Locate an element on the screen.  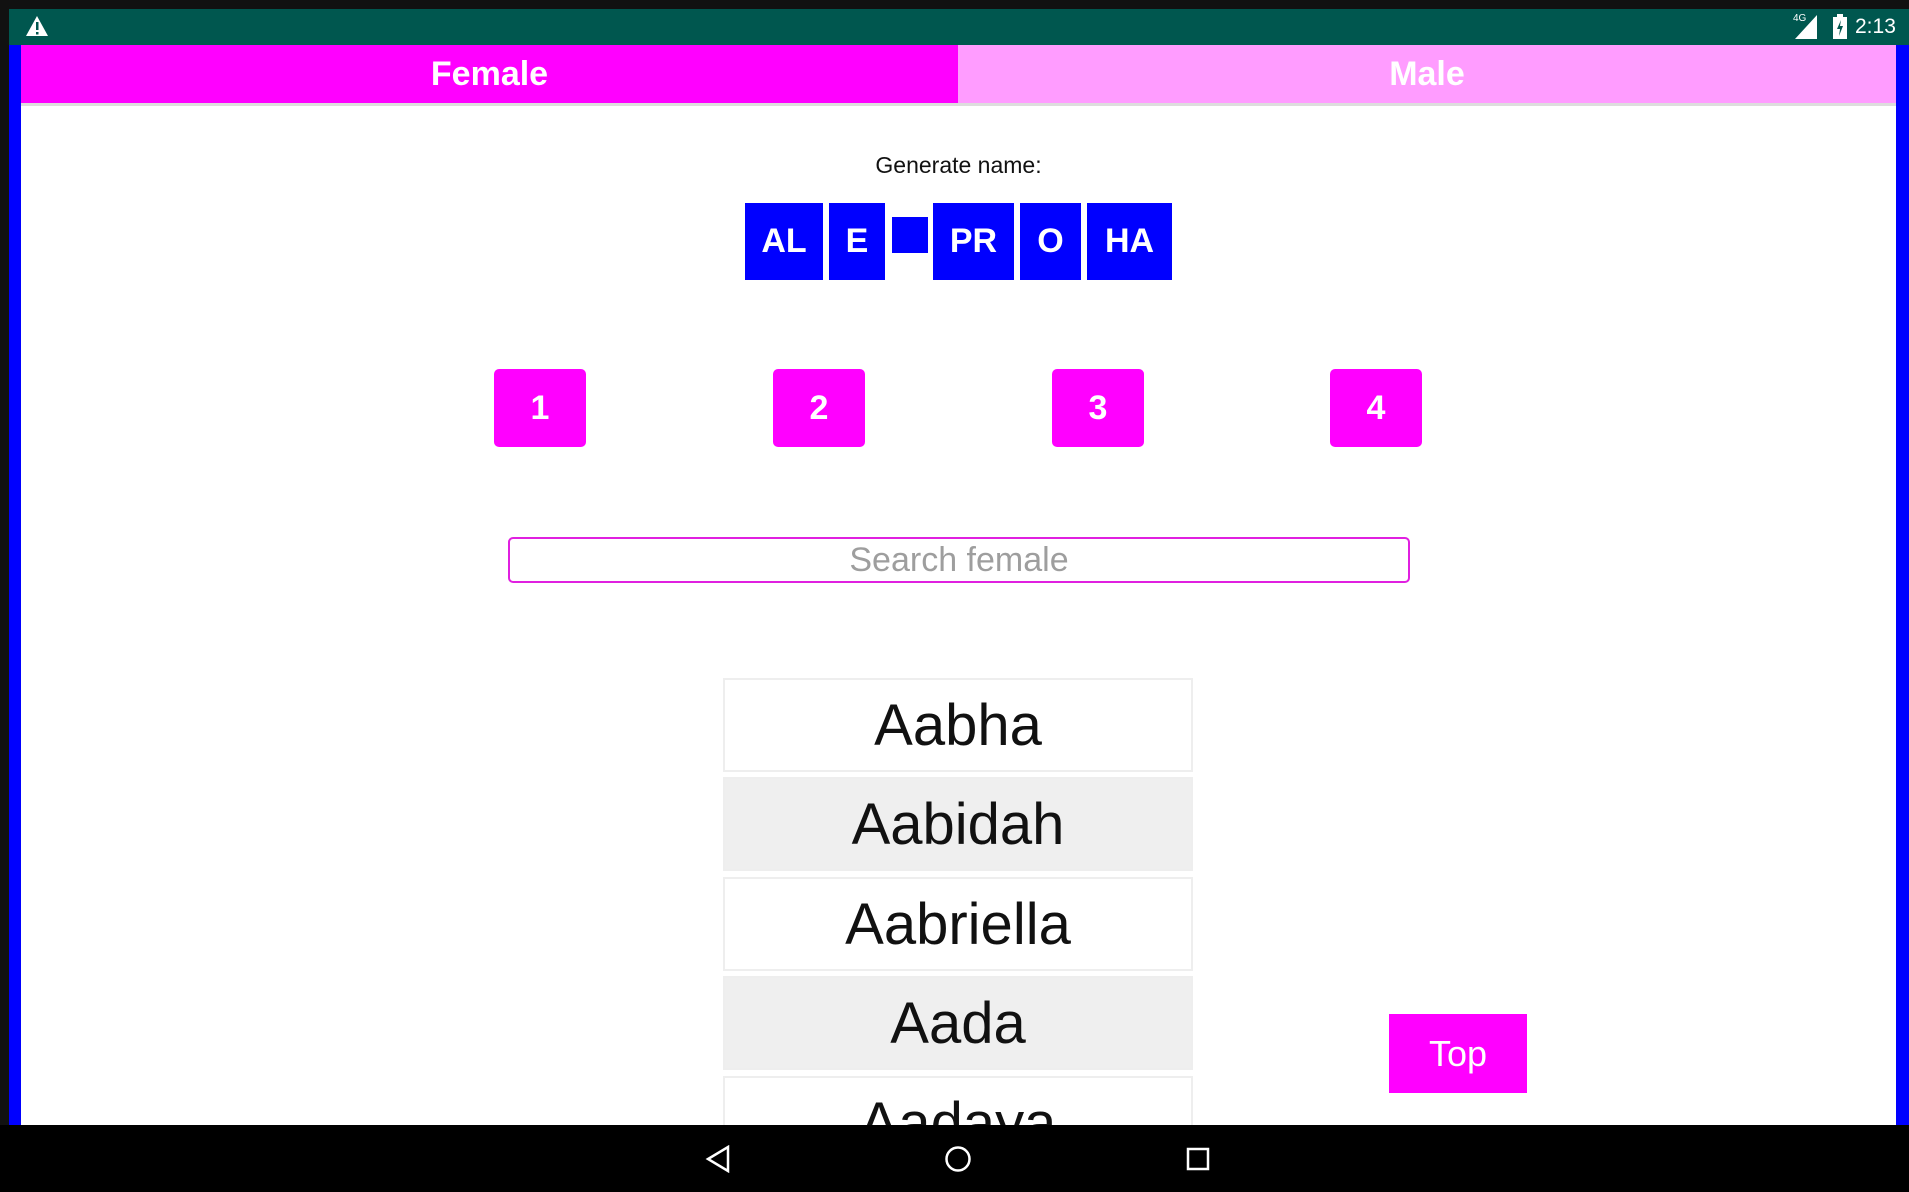
tab-female: Female is located at coordinates (489, 75).